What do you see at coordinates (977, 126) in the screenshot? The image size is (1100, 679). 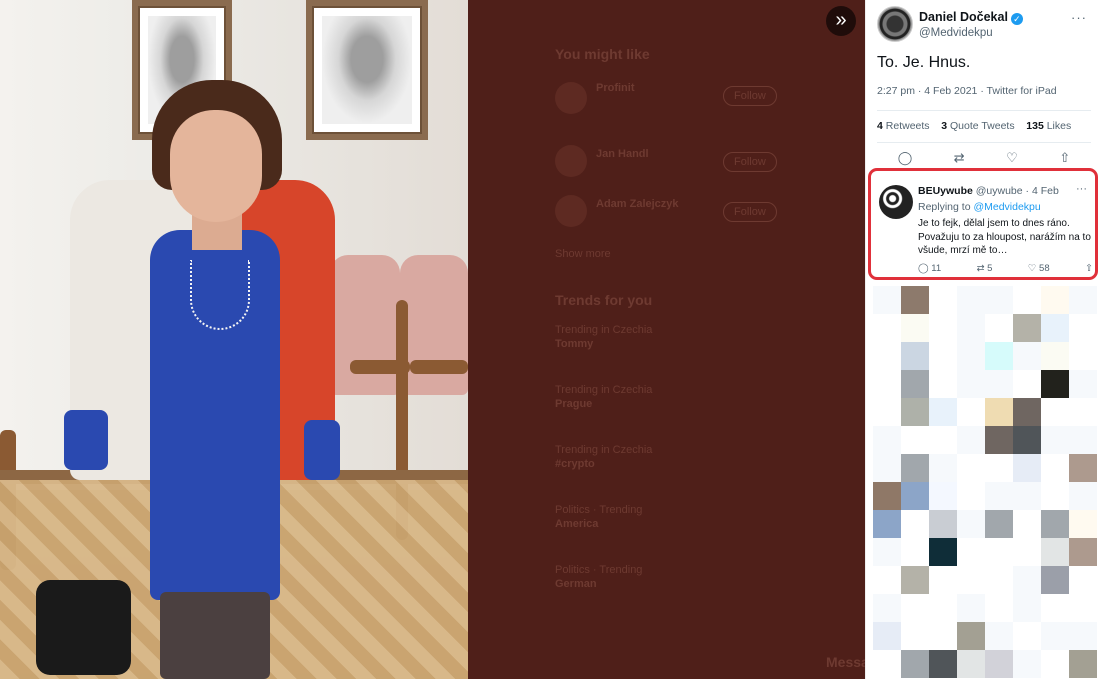 I see `quote-tweets-stat: 3 Quote Tweets` at bounding box center [977, 126].